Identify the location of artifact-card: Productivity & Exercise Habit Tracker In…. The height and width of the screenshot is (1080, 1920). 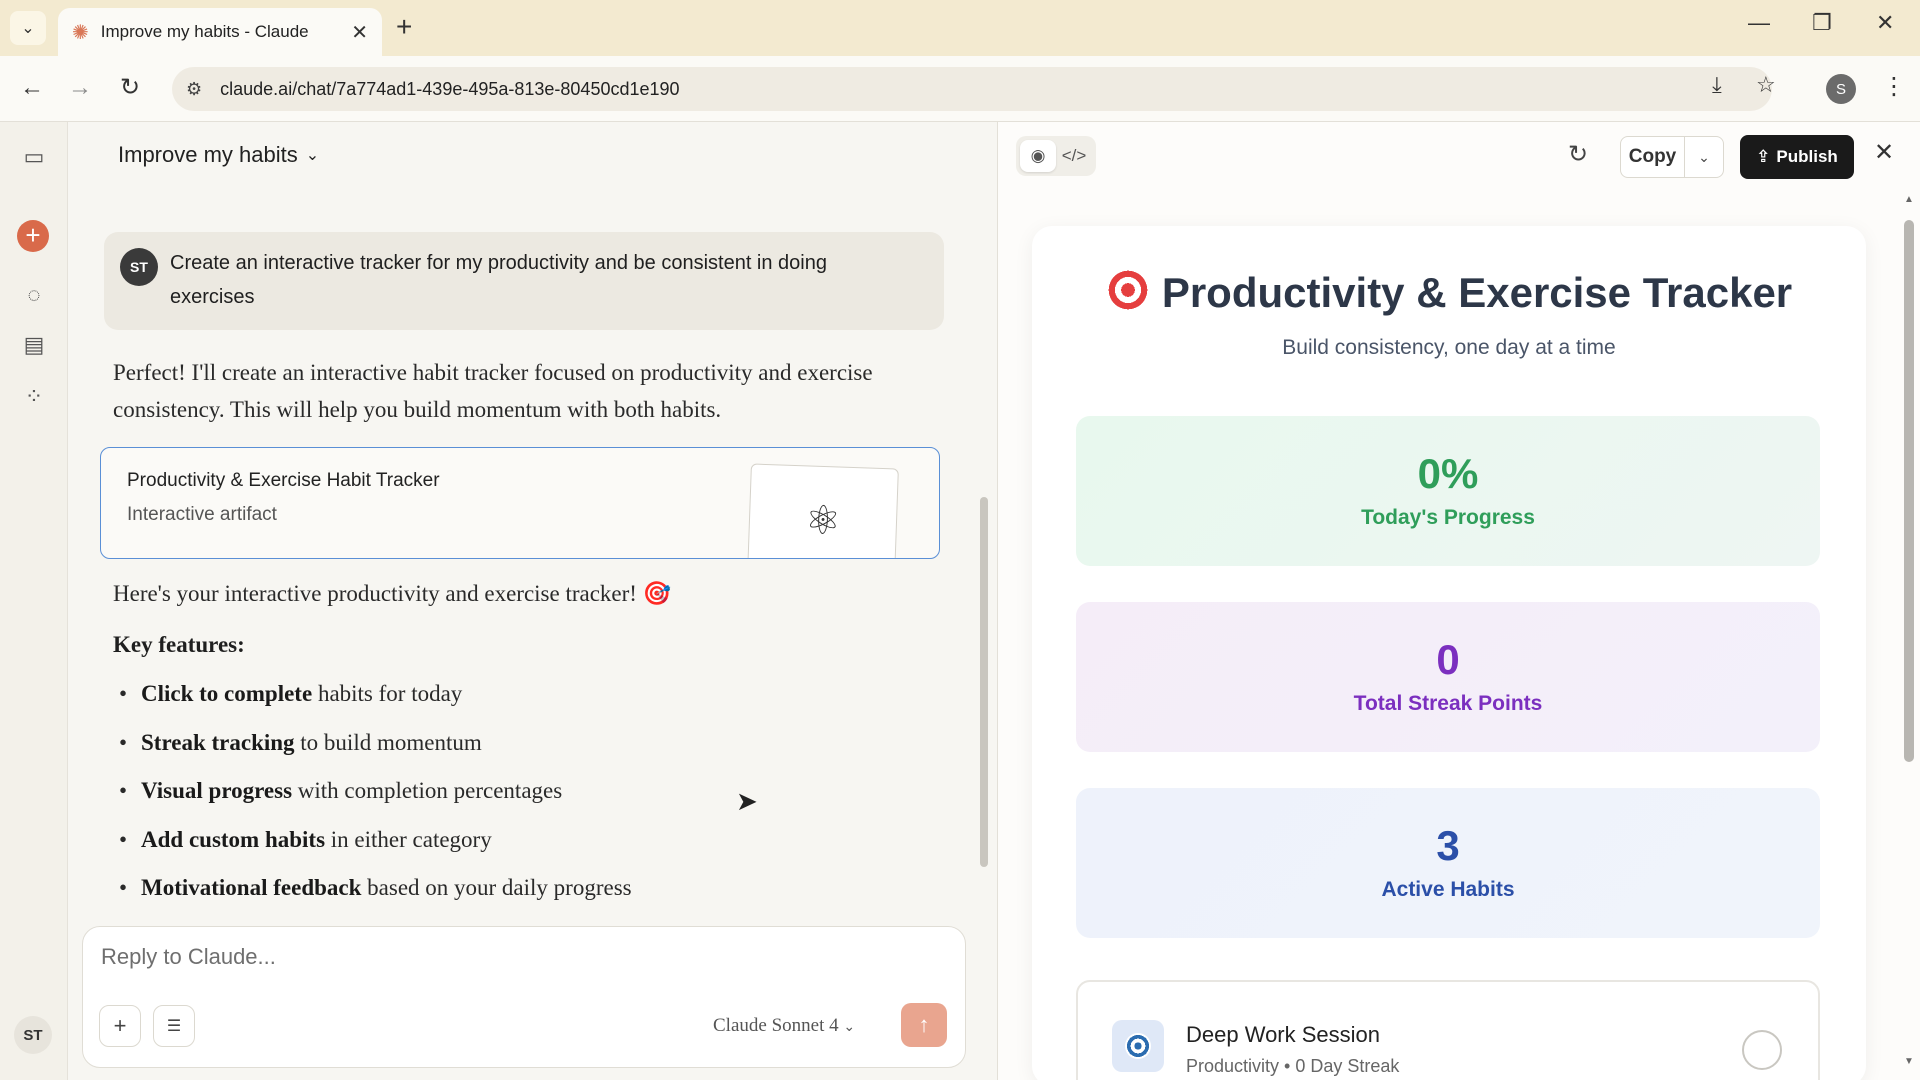
(520, 503).